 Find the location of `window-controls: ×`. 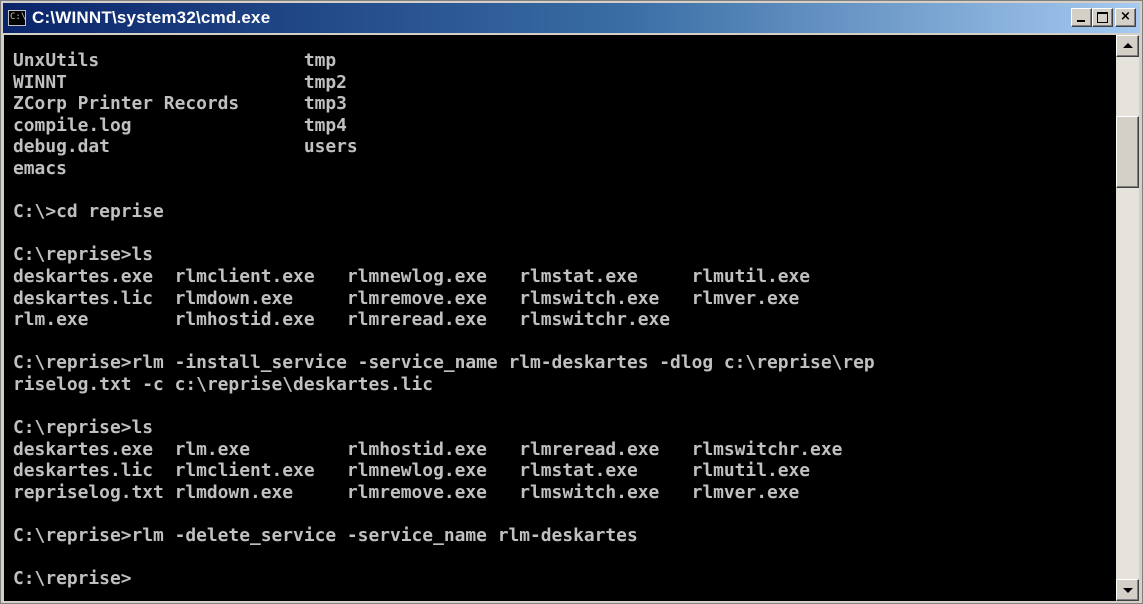

window-controls: × is located at coordinates (1103, 17).